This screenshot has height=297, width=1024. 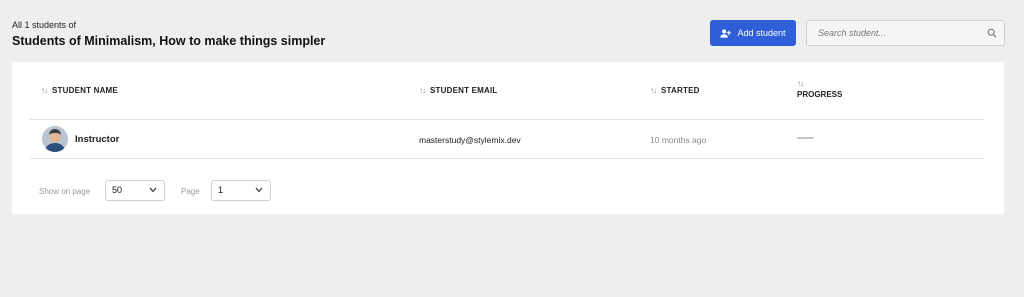 I want to click on column-header-label: PROGRESS, so click(x=820, y=94).